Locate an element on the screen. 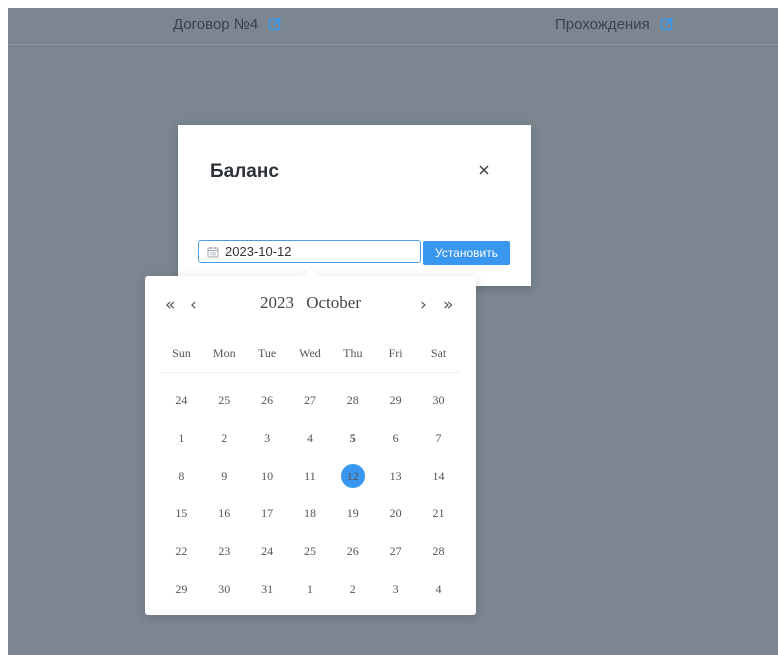  day-number: 31 is located at coordinates (267, 588).